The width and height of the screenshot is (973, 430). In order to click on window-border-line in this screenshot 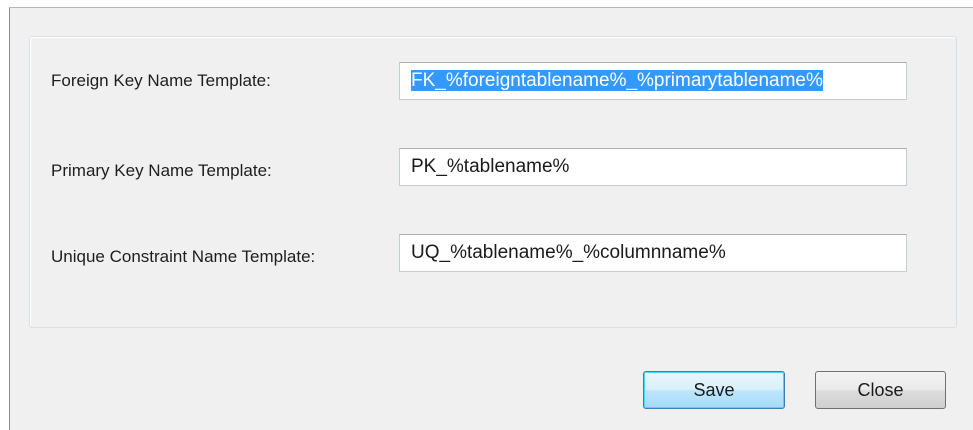, I will do `click(491, 7)`.